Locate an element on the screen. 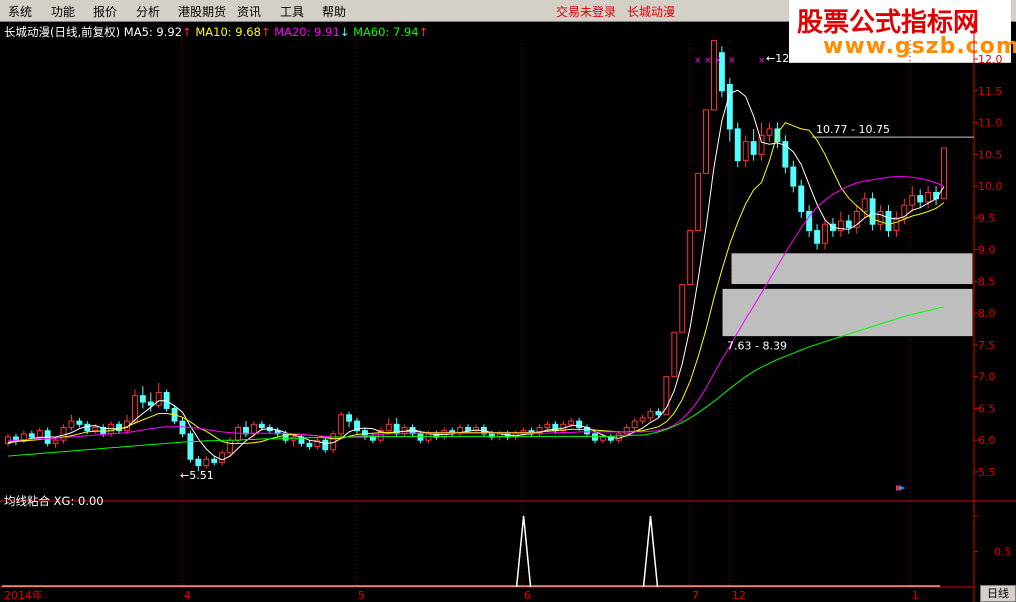 The width and height of the screenshot is (1016, 602). menu-system: 系统 is located at coordinates (20, 11).